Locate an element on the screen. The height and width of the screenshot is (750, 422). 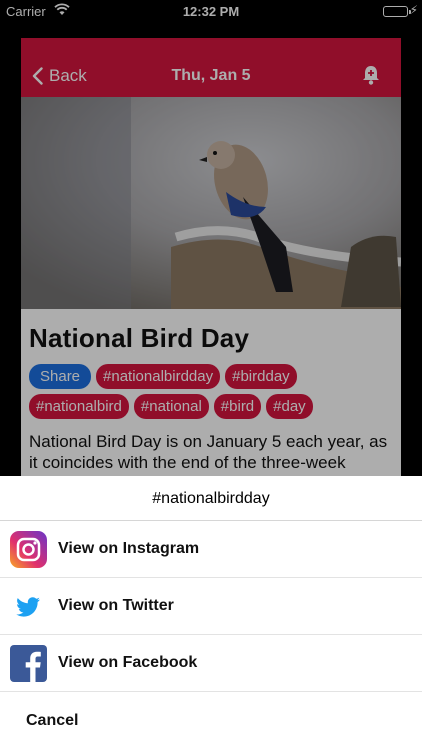
tag-nationalbird: #nationalbird is located at coordinates (79, 406).